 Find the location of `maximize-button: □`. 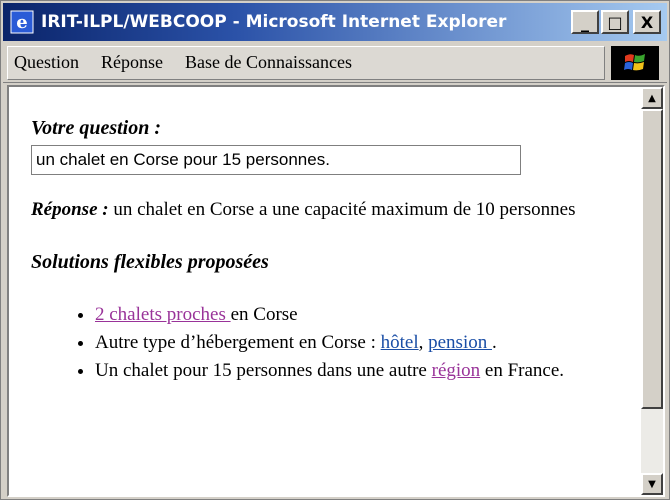

maximize-button: □ is located at coordinates (615, 22).